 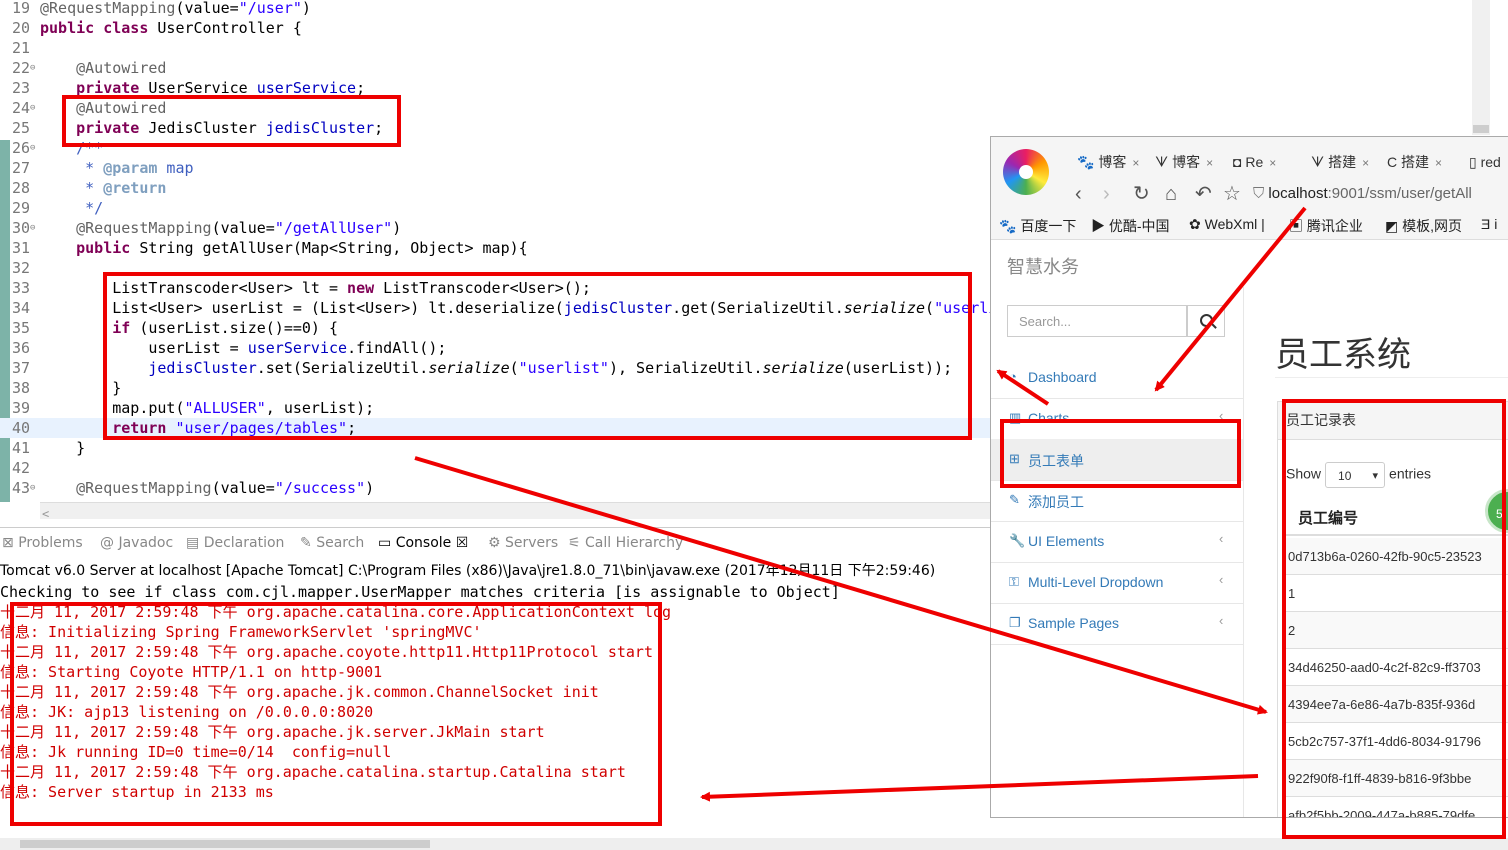 What do you see at coordinates (1117, 419) in the screenshot?
I see `sidebar-item: ▥ Charts ‹` at bounding box center [1117, 419].